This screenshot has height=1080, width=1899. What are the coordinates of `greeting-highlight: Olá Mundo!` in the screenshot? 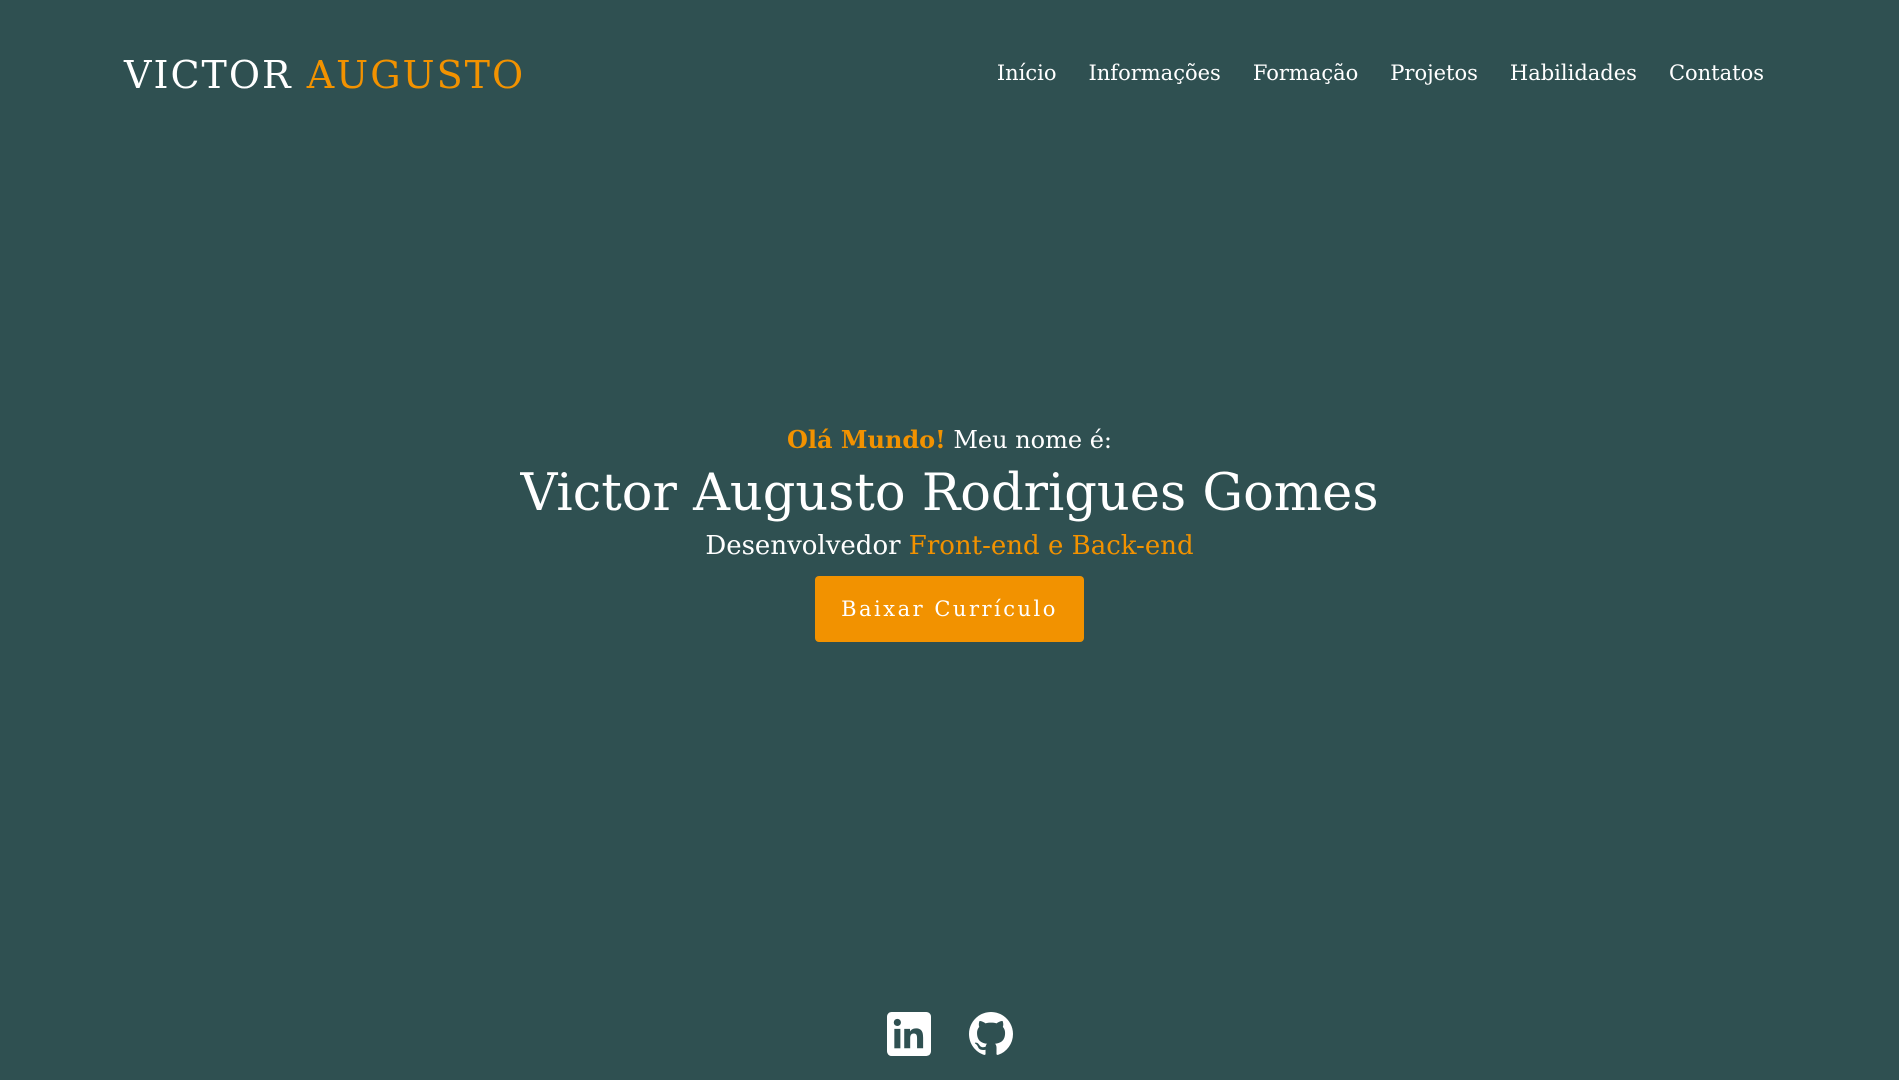 It's located at (866, 439).